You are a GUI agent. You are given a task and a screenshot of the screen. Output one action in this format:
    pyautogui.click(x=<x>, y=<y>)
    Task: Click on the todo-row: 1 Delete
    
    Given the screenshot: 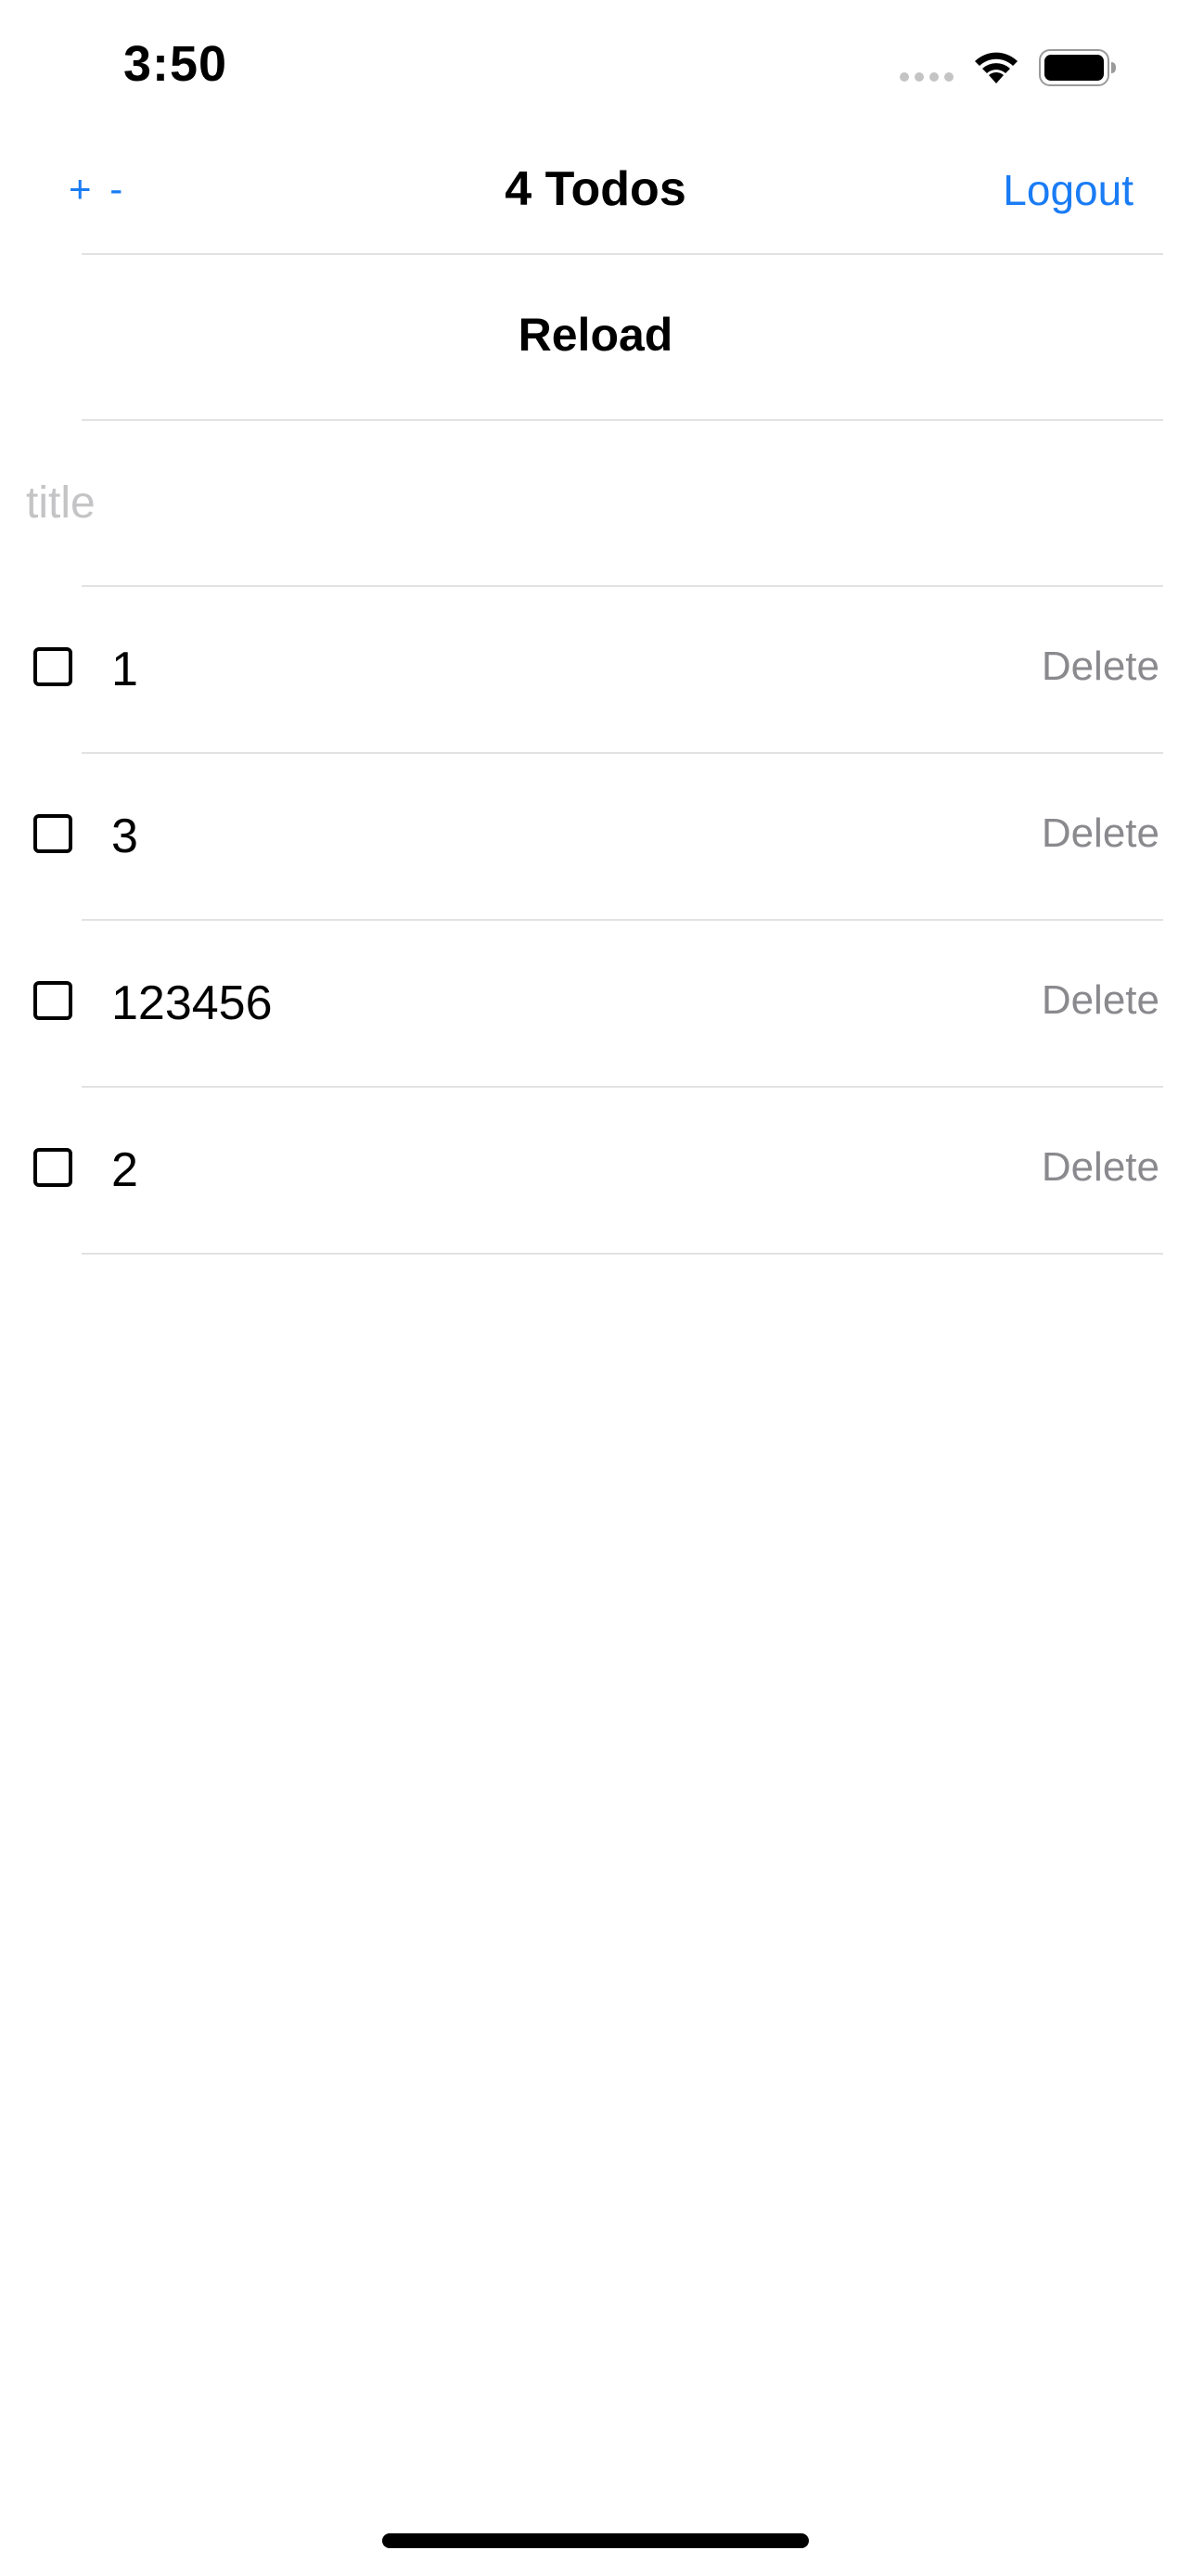 What is the action you would take?
    pyautogui.click(x=595, y=669)
    